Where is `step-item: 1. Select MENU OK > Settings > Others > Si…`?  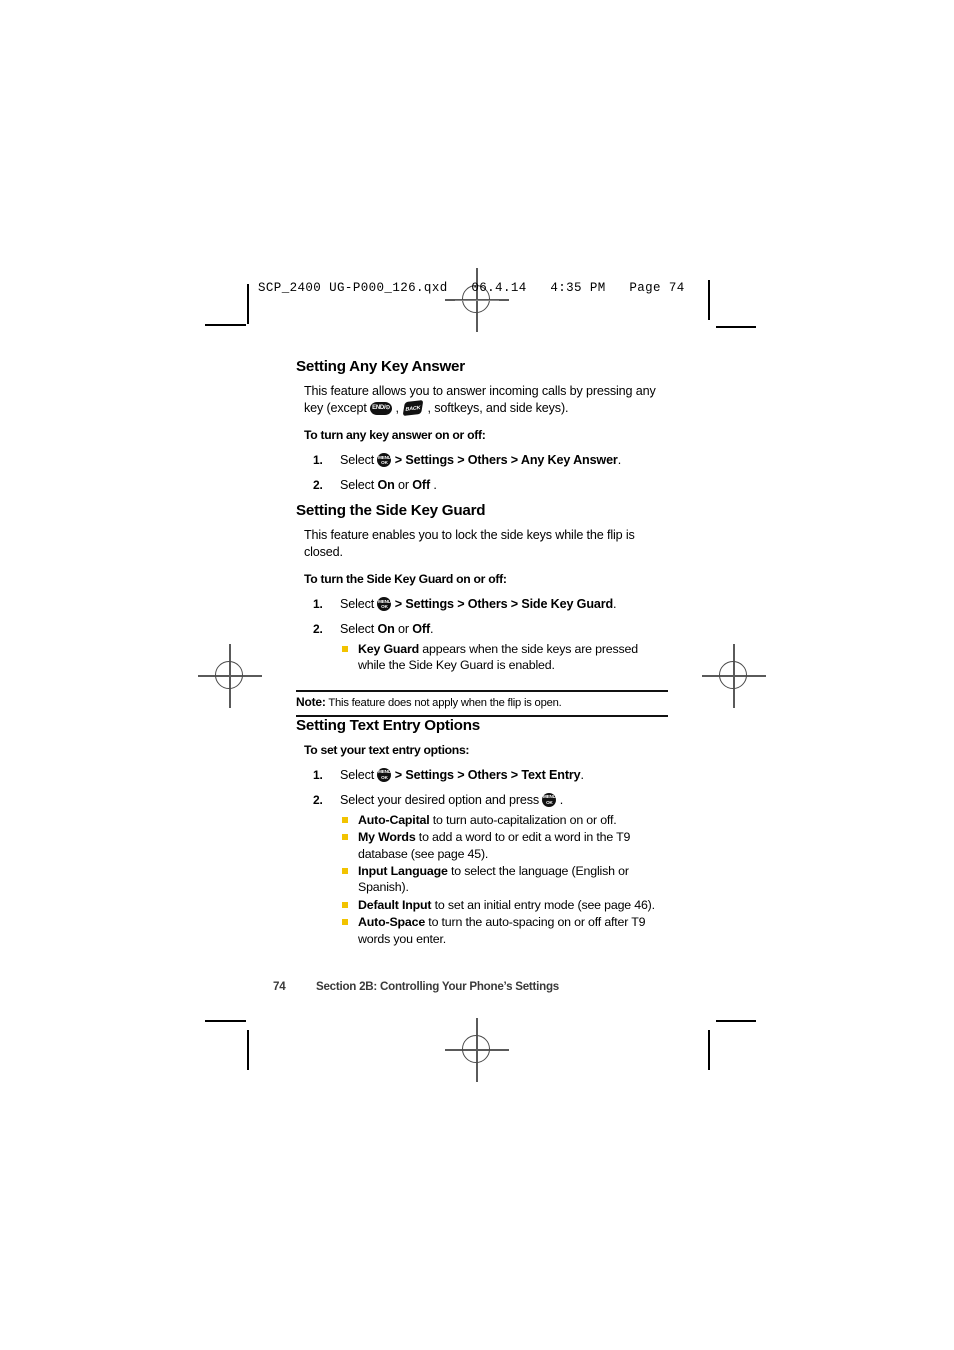
step-item: 1. Select MENU OK > Settings > Others > Si… is located at coordinates (486, 604).